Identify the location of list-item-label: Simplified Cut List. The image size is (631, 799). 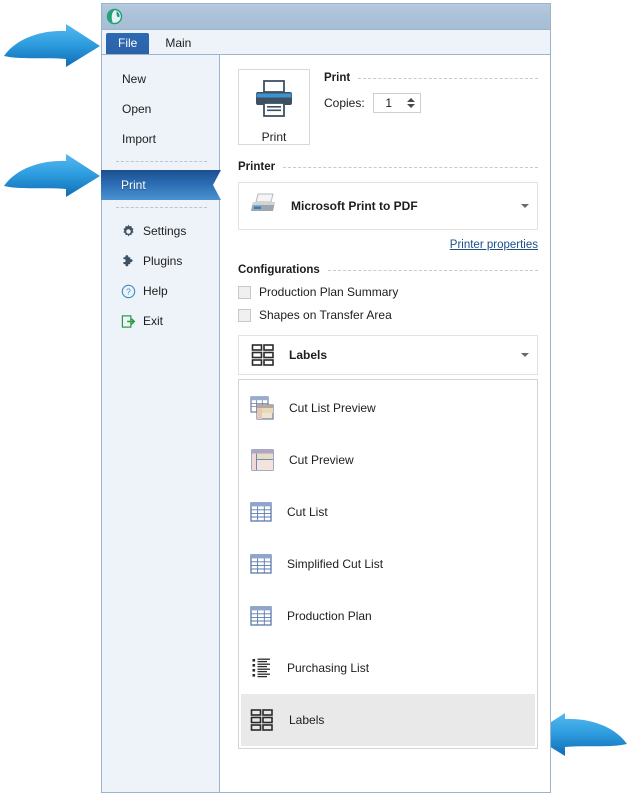
(335, 564).